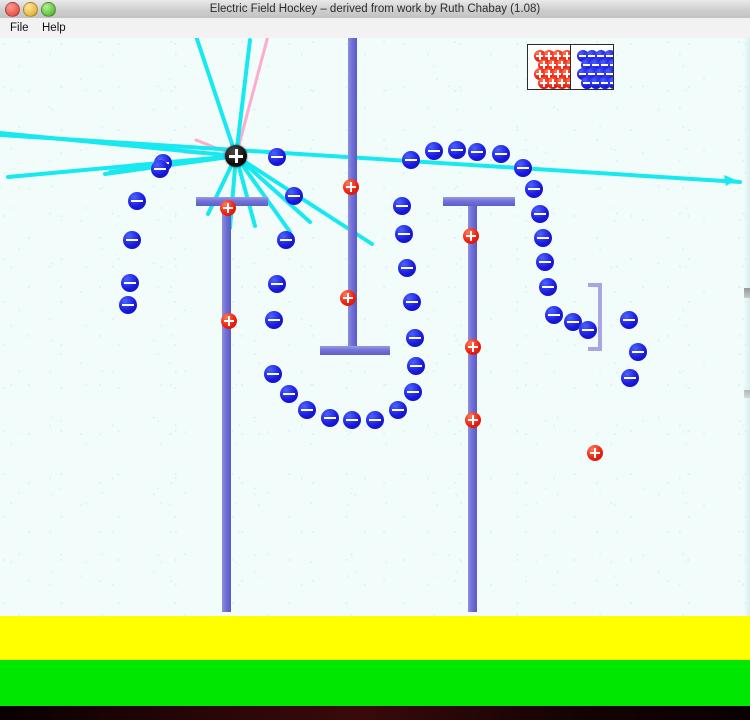 This screenshot has height=720, width=750. What do you see at coordinates (375, 28) in the screenshot?
I see `menu-bar: File Help` at bounding box center [375, 28].